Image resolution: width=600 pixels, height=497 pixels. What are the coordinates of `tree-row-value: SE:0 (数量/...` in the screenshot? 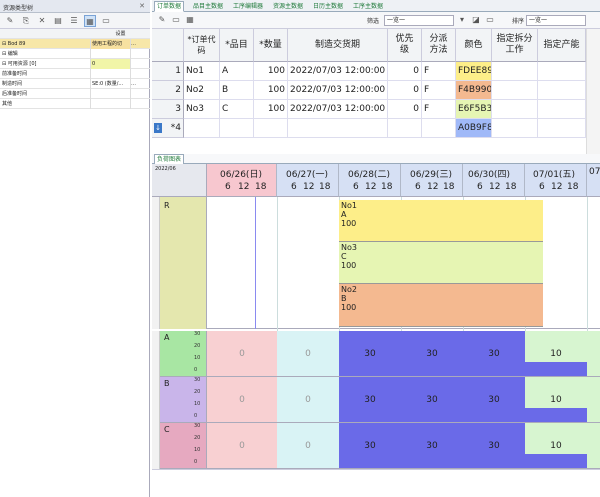 It's located at (110, 84).